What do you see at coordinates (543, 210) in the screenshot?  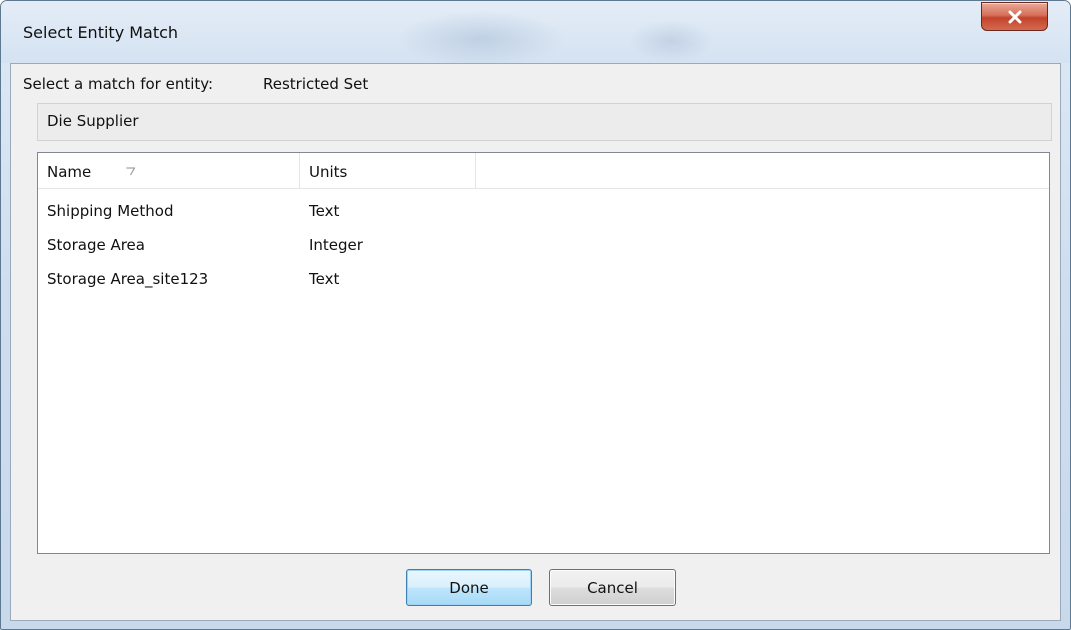 I see `table-row: Shipping Method Text` at bounding box center [543, 210].